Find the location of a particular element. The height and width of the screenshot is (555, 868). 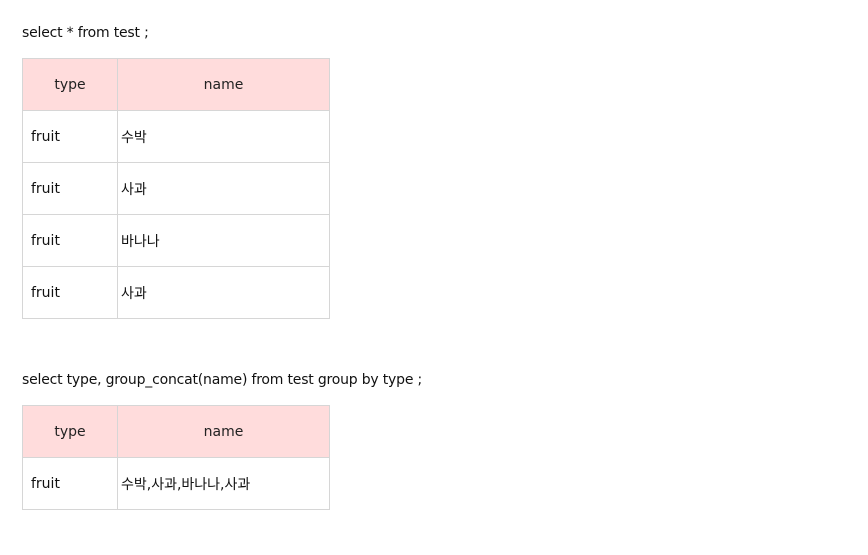

table-row: fruit 바나나 is located at coordinates (176, 240).